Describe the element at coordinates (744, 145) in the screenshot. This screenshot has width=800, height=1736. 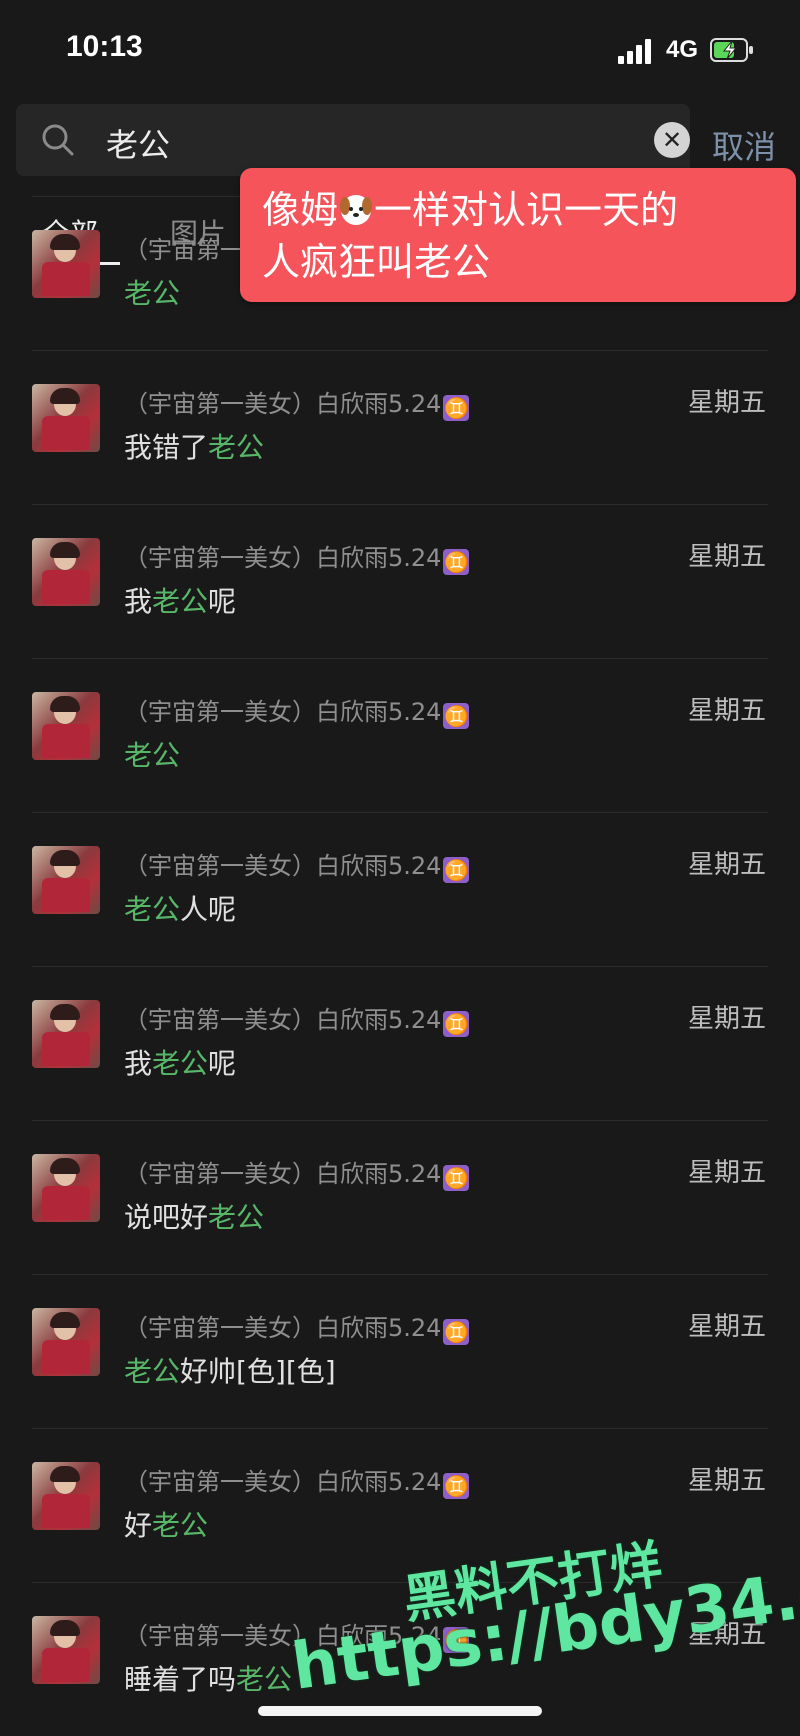
I see `cancel-button: 取消` at that location.